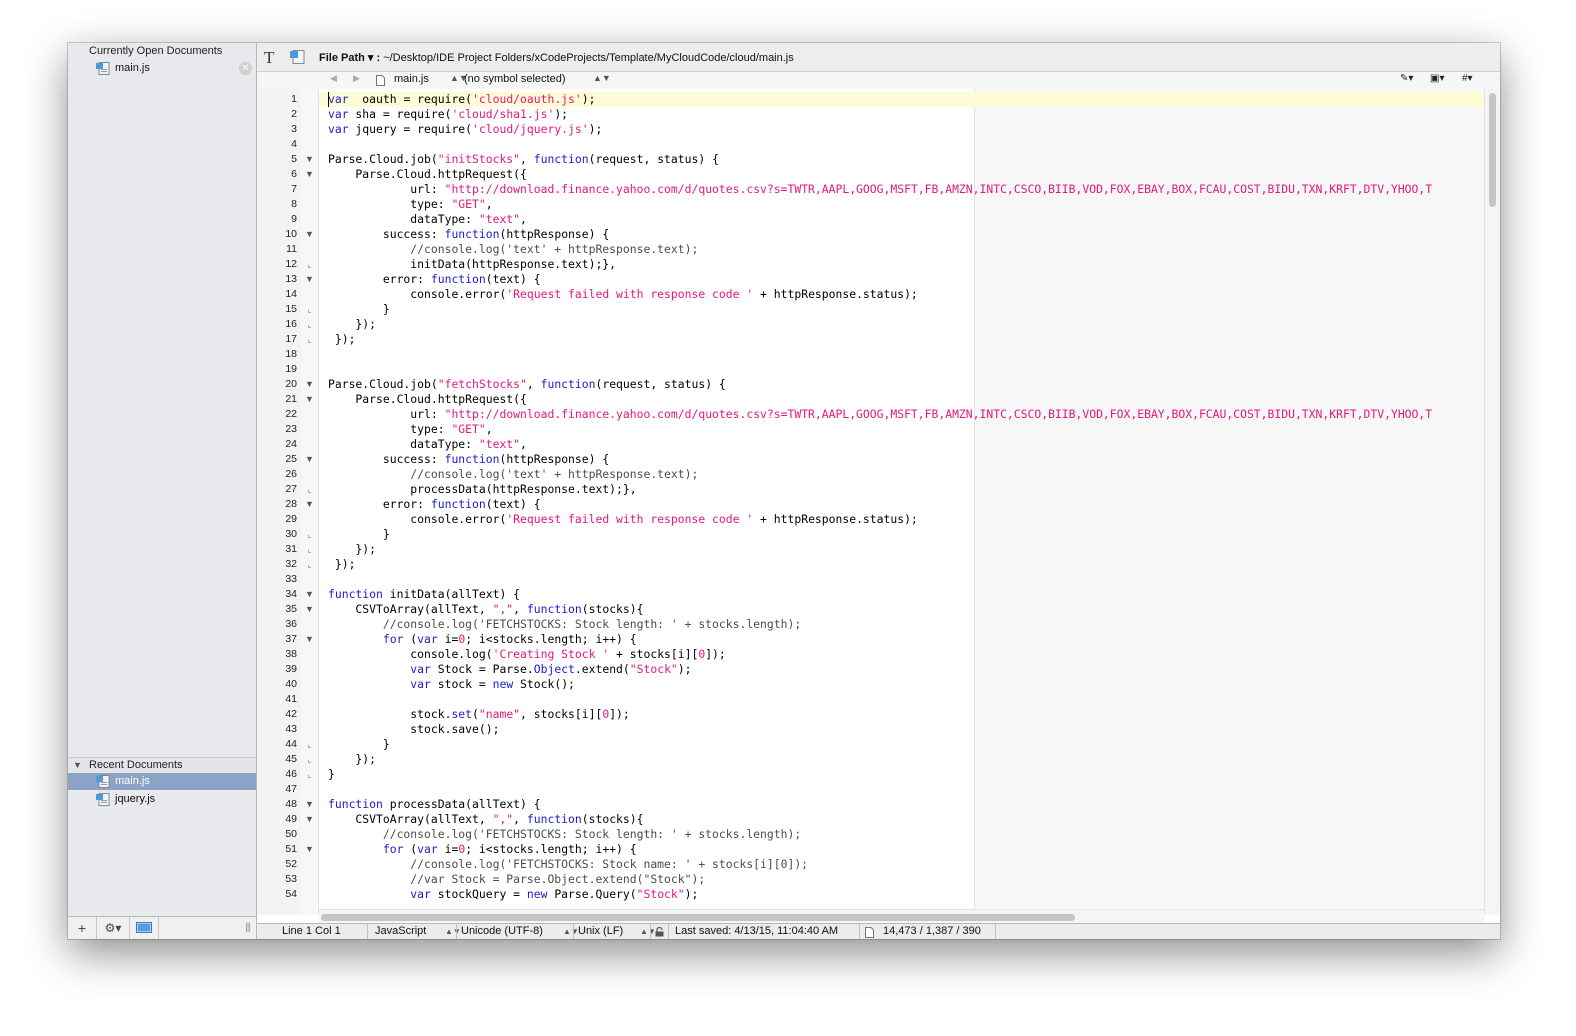 The height and width of the screenshot is (1036, 1576). What do you see at coordinates (297, 57) in the screenshot?
I see `js-file-icon` at bounding box center [297, 57].